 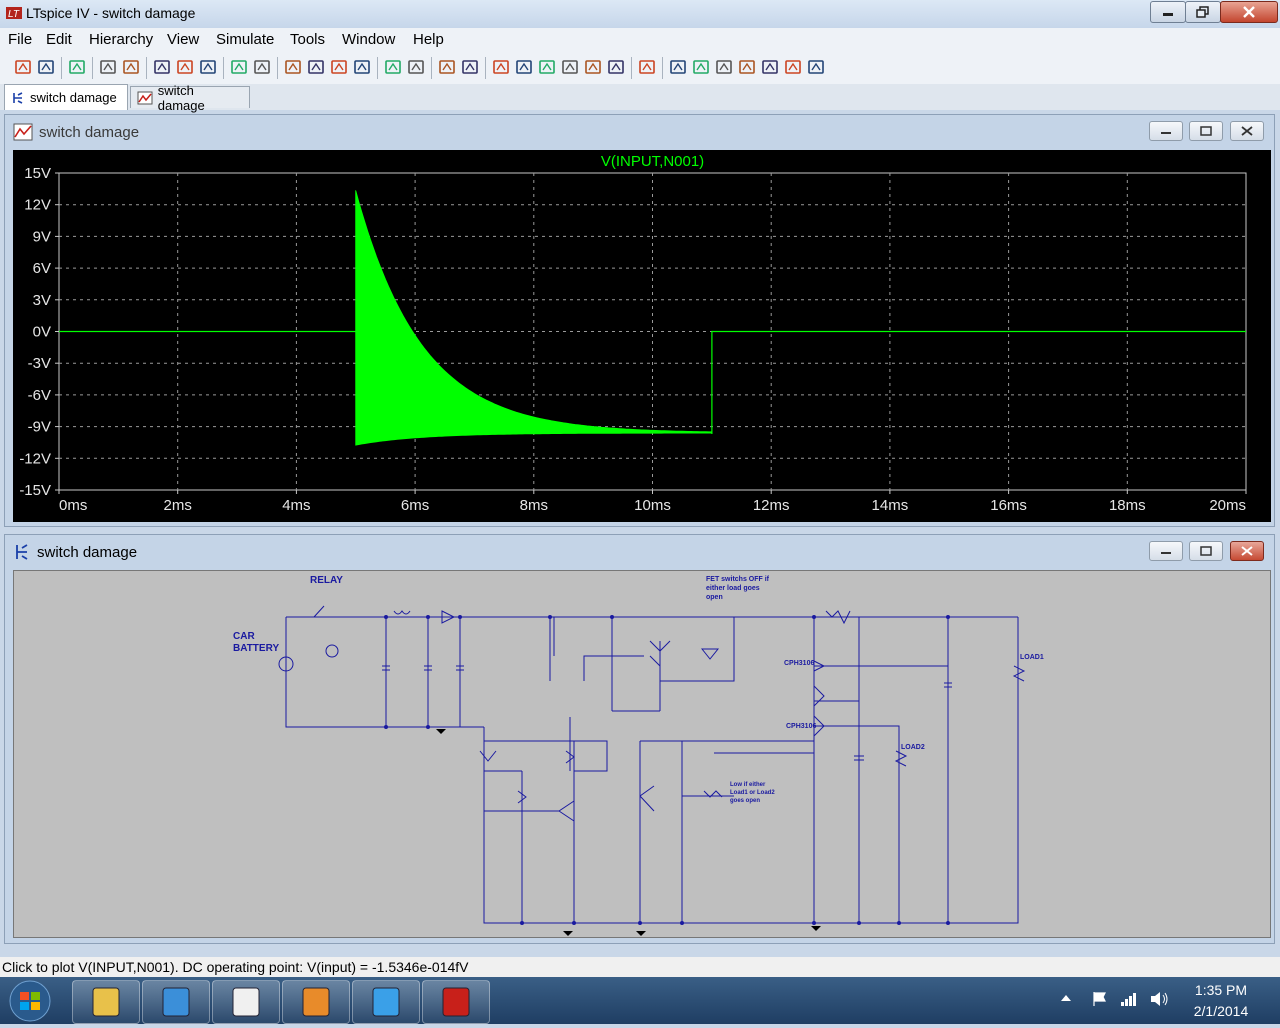 I want to click on component-icon, so click(x=747, y=67).